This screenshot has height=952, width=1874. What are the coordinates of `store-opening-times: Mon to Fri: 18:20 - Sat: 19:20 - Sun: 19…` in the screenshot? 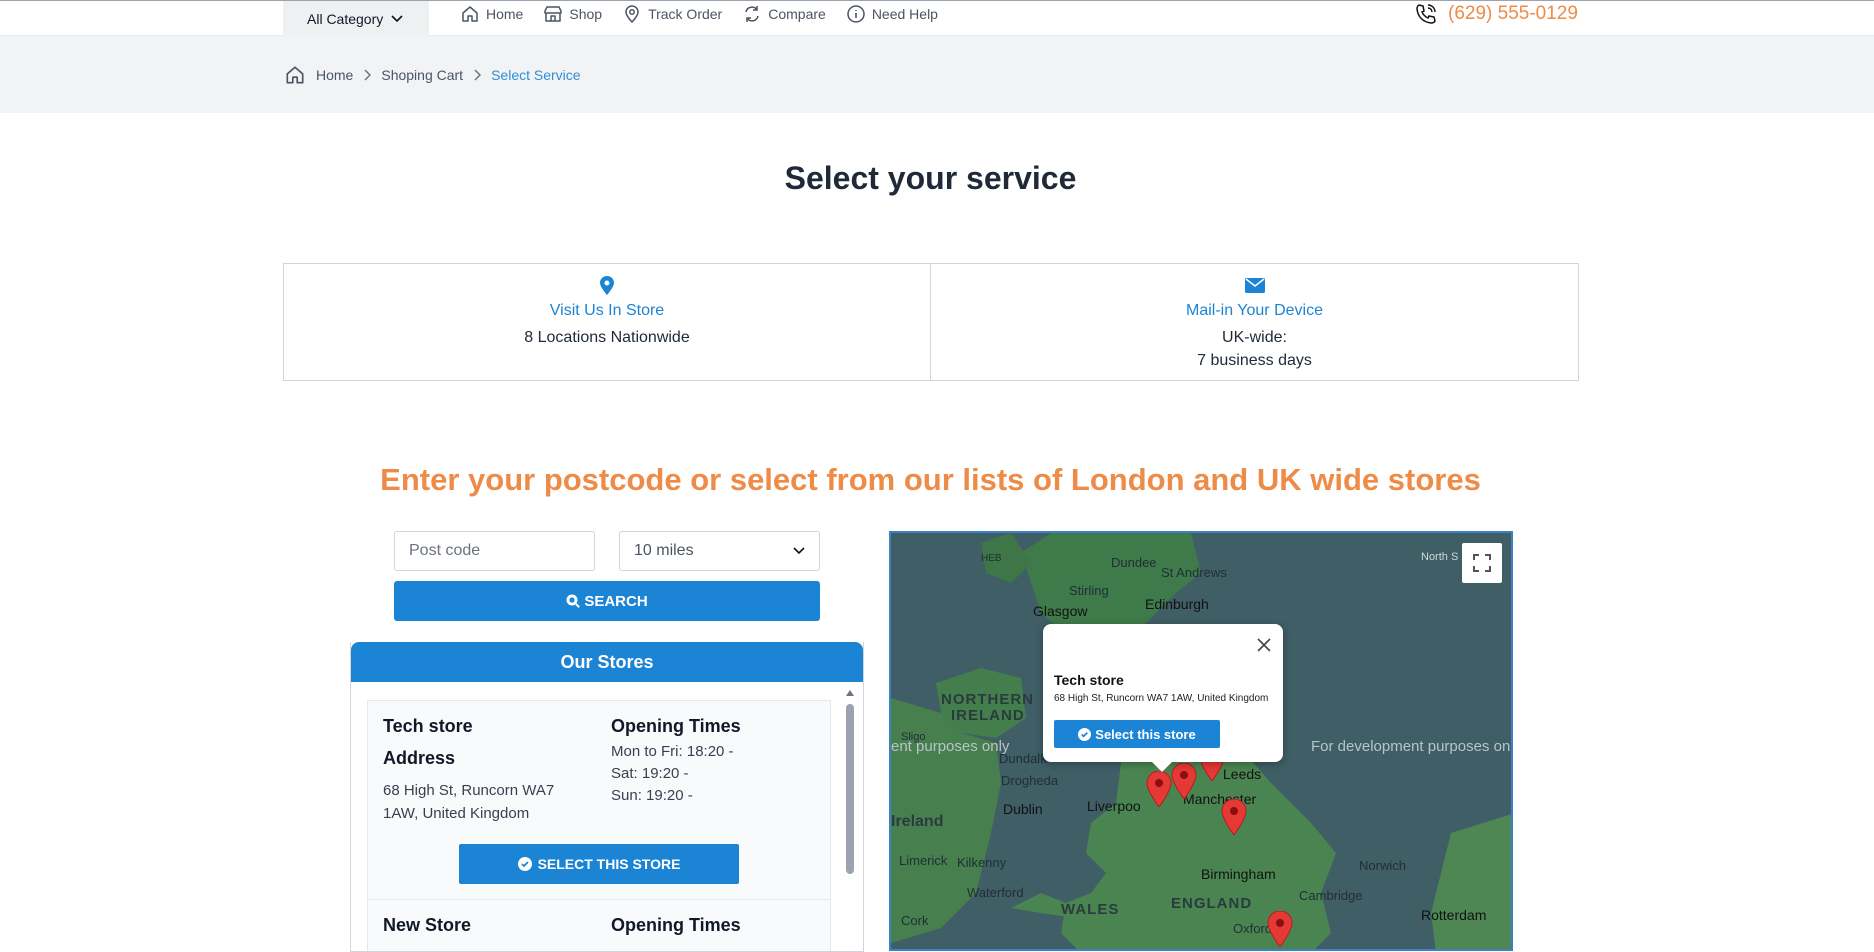 It's located at (672, 774).